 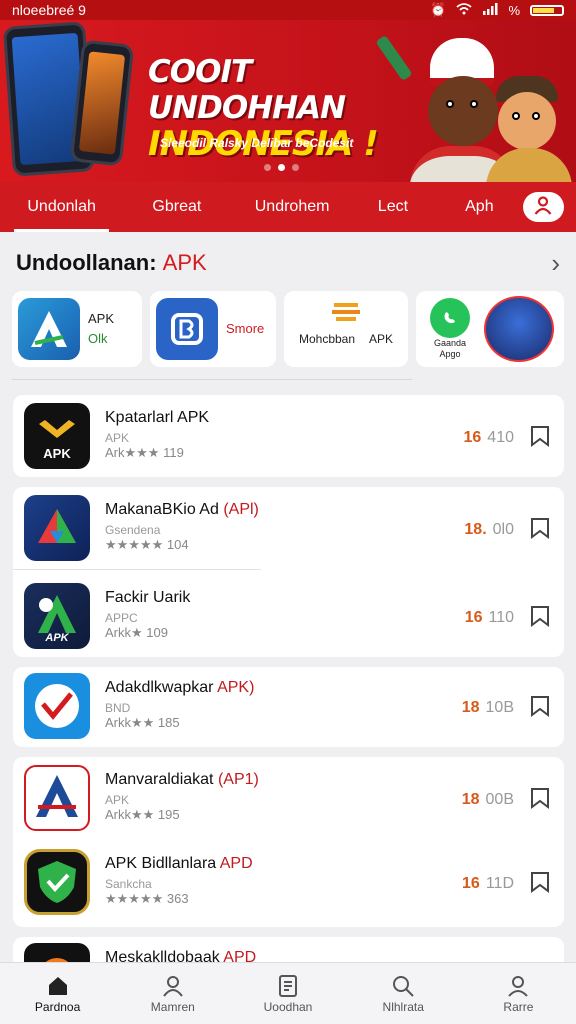 What do you see at coordinates (464, 10) in the screenshot?
I see `wifi-icon` at bounding box center [464, 10].